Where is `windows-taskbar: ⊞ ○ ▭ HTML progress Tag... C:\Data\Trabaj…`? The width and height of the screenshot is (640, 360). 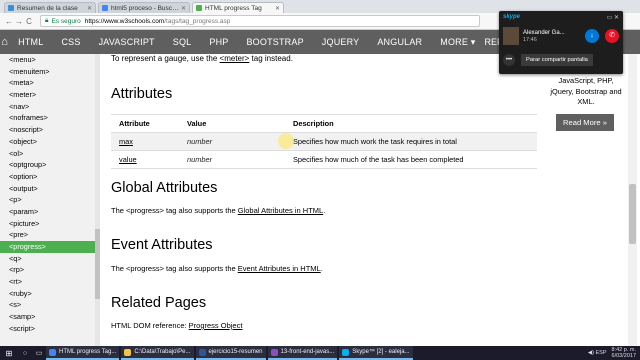
windows-taskbar: ⊞ ○ ▭ HTML progress Tag... C:\Data\Trabaj… is located at coordinates (320, 353).